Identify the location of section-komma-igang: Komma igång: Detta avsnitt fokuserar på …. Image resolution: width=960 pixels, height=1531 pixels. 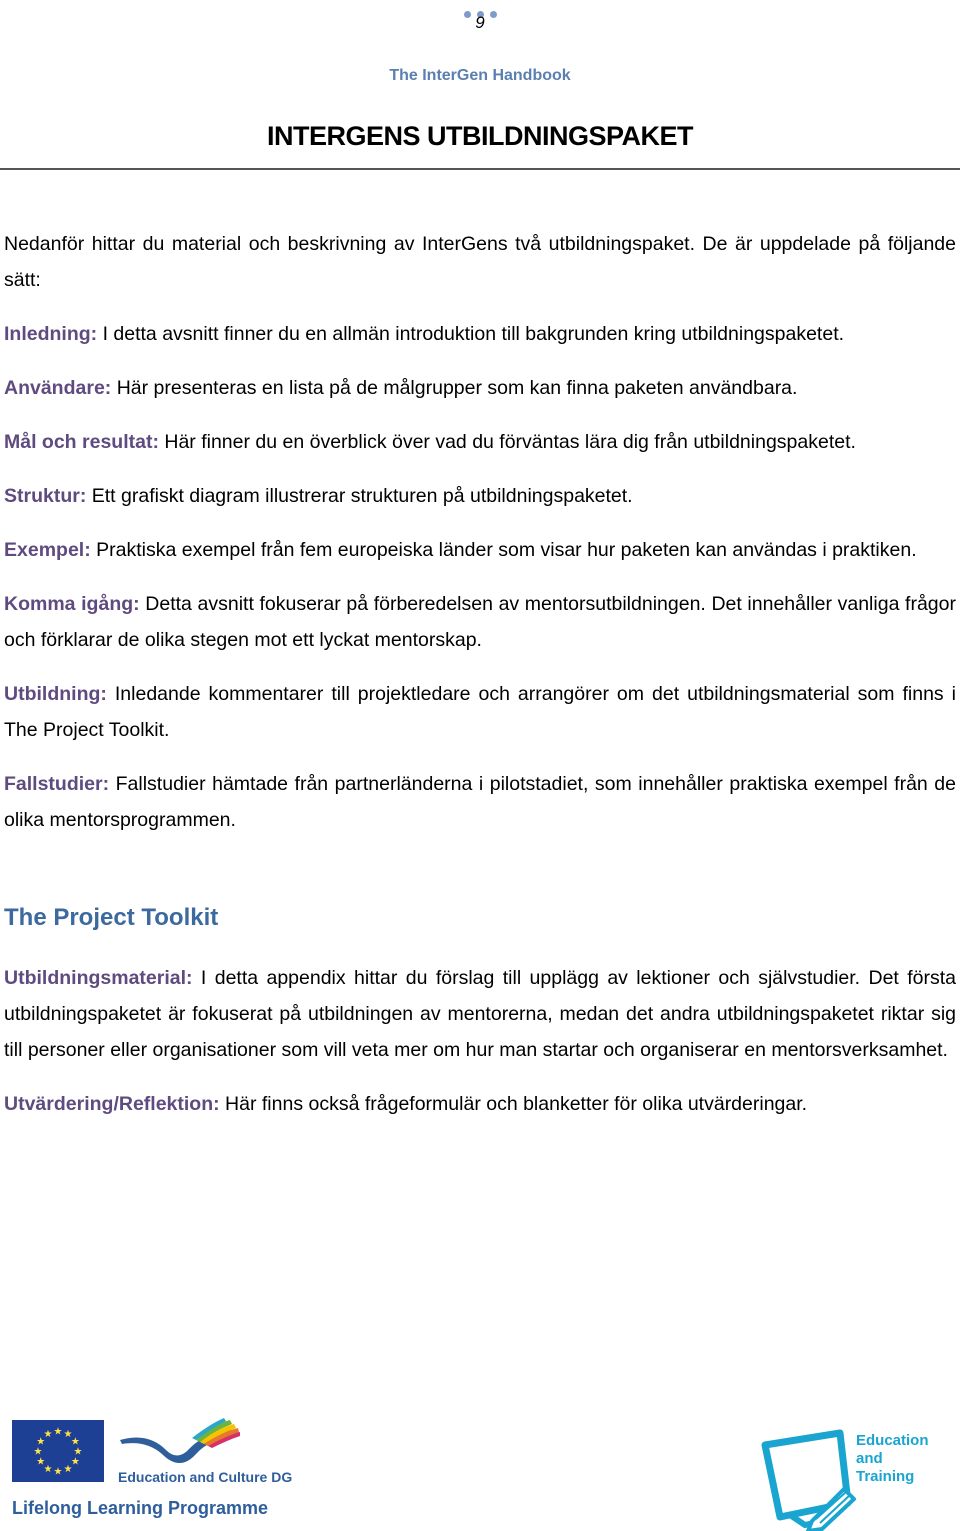
(480, 622).